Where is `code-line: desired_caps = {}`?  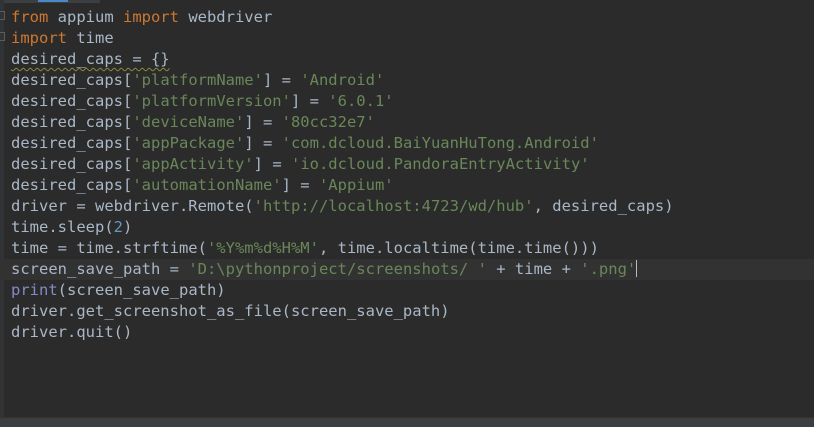 code-line: desired_caps = {} is located at coordinates (412, 59).